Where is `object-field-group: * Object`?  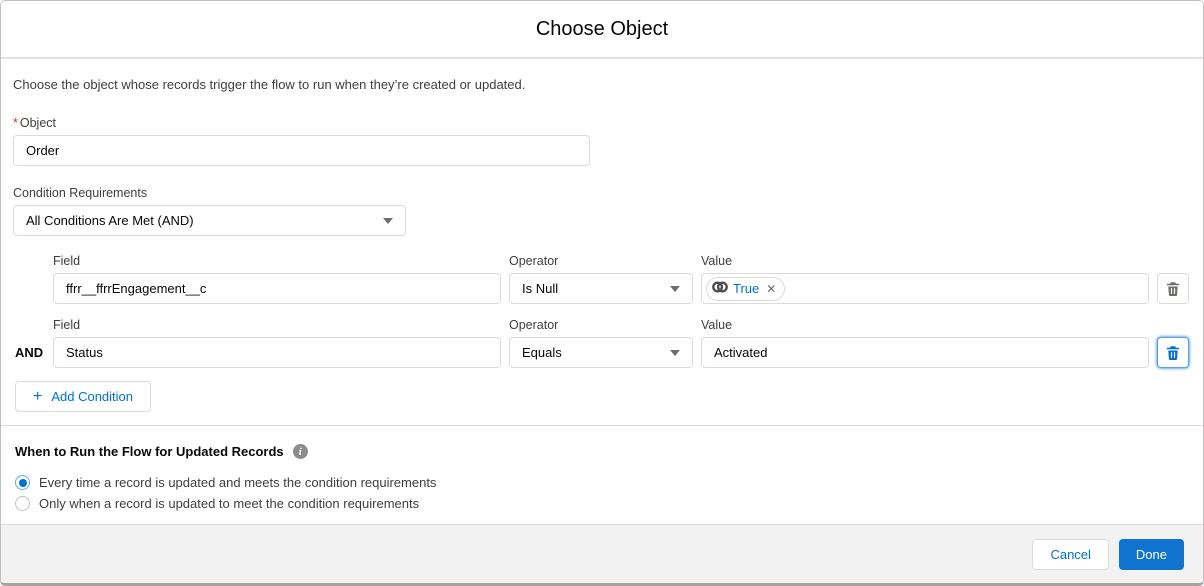 object-field-group: * Object is located at coordinates (602, 141).